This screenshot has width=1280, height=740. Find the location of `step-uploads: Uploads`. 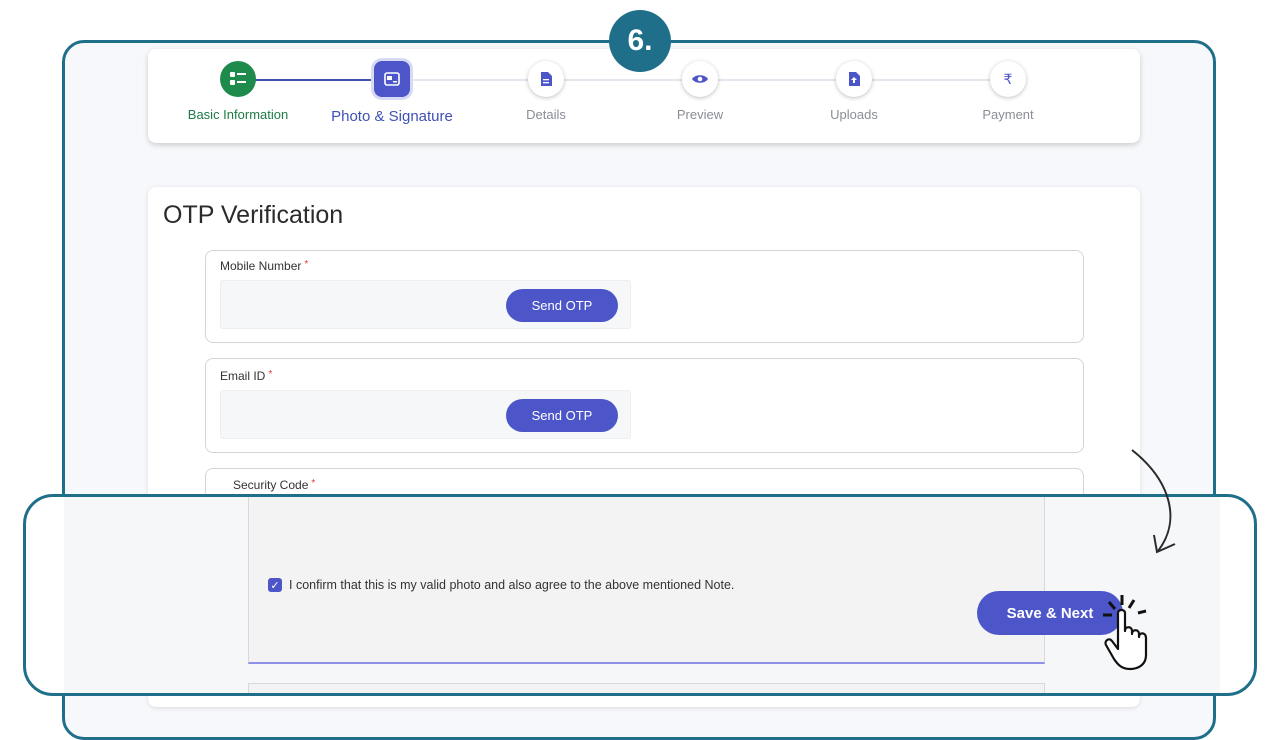

step-uploads: Uploads is located at coordinates (854, 91).